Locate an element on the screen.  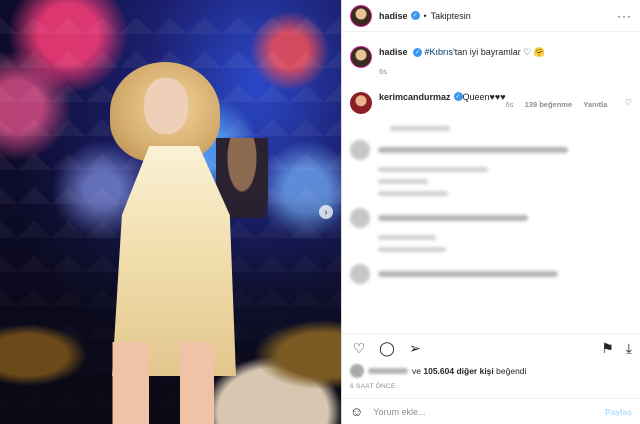
smiley-icon: ☺ is located at coordinates (356, 411).